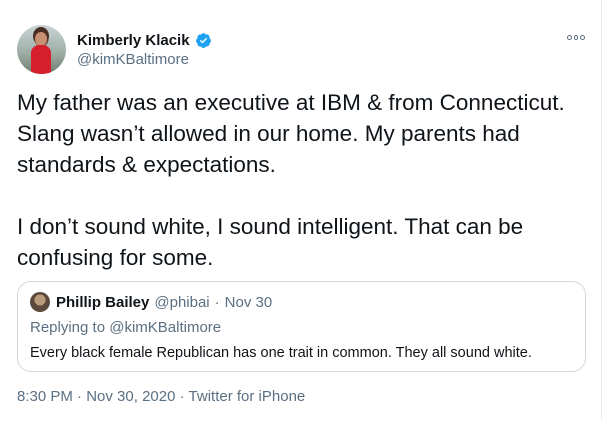 This screenshot has height=421, width=616. I want to click on author-handle: @kimKBaltimore, so click(133, 59).